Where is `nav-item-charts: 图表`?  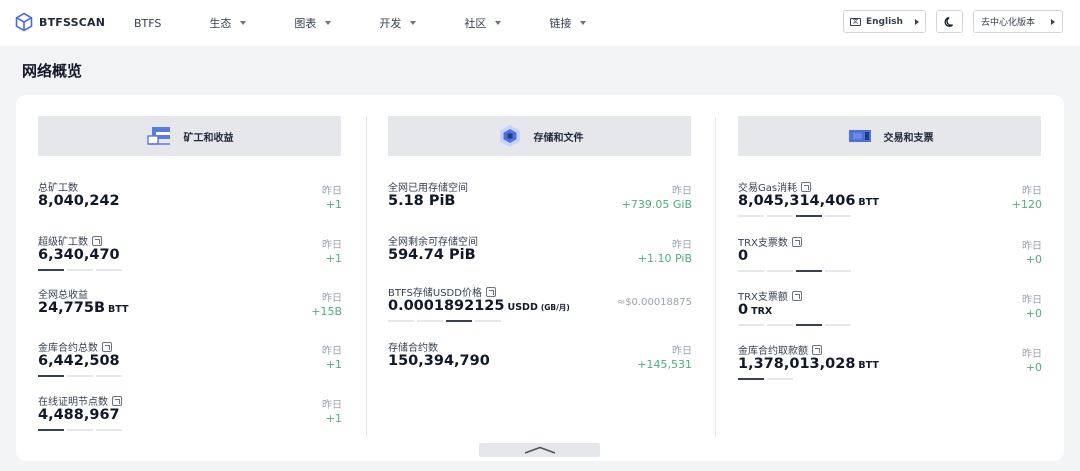 nav-item-charts: 图表 is located at coordinates (313, 23).